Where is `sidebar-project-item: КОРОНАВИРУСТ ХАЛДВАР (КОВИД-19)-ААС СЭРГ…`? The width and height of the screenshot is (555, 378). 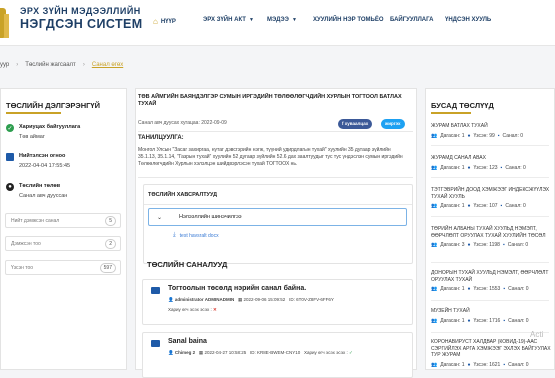
sidebar-project-item: КОРОНАВИРУСТ ХАЛДВАР (КОВИД-19)-ААС СЭРГ… is located at coordinates (492, 353).